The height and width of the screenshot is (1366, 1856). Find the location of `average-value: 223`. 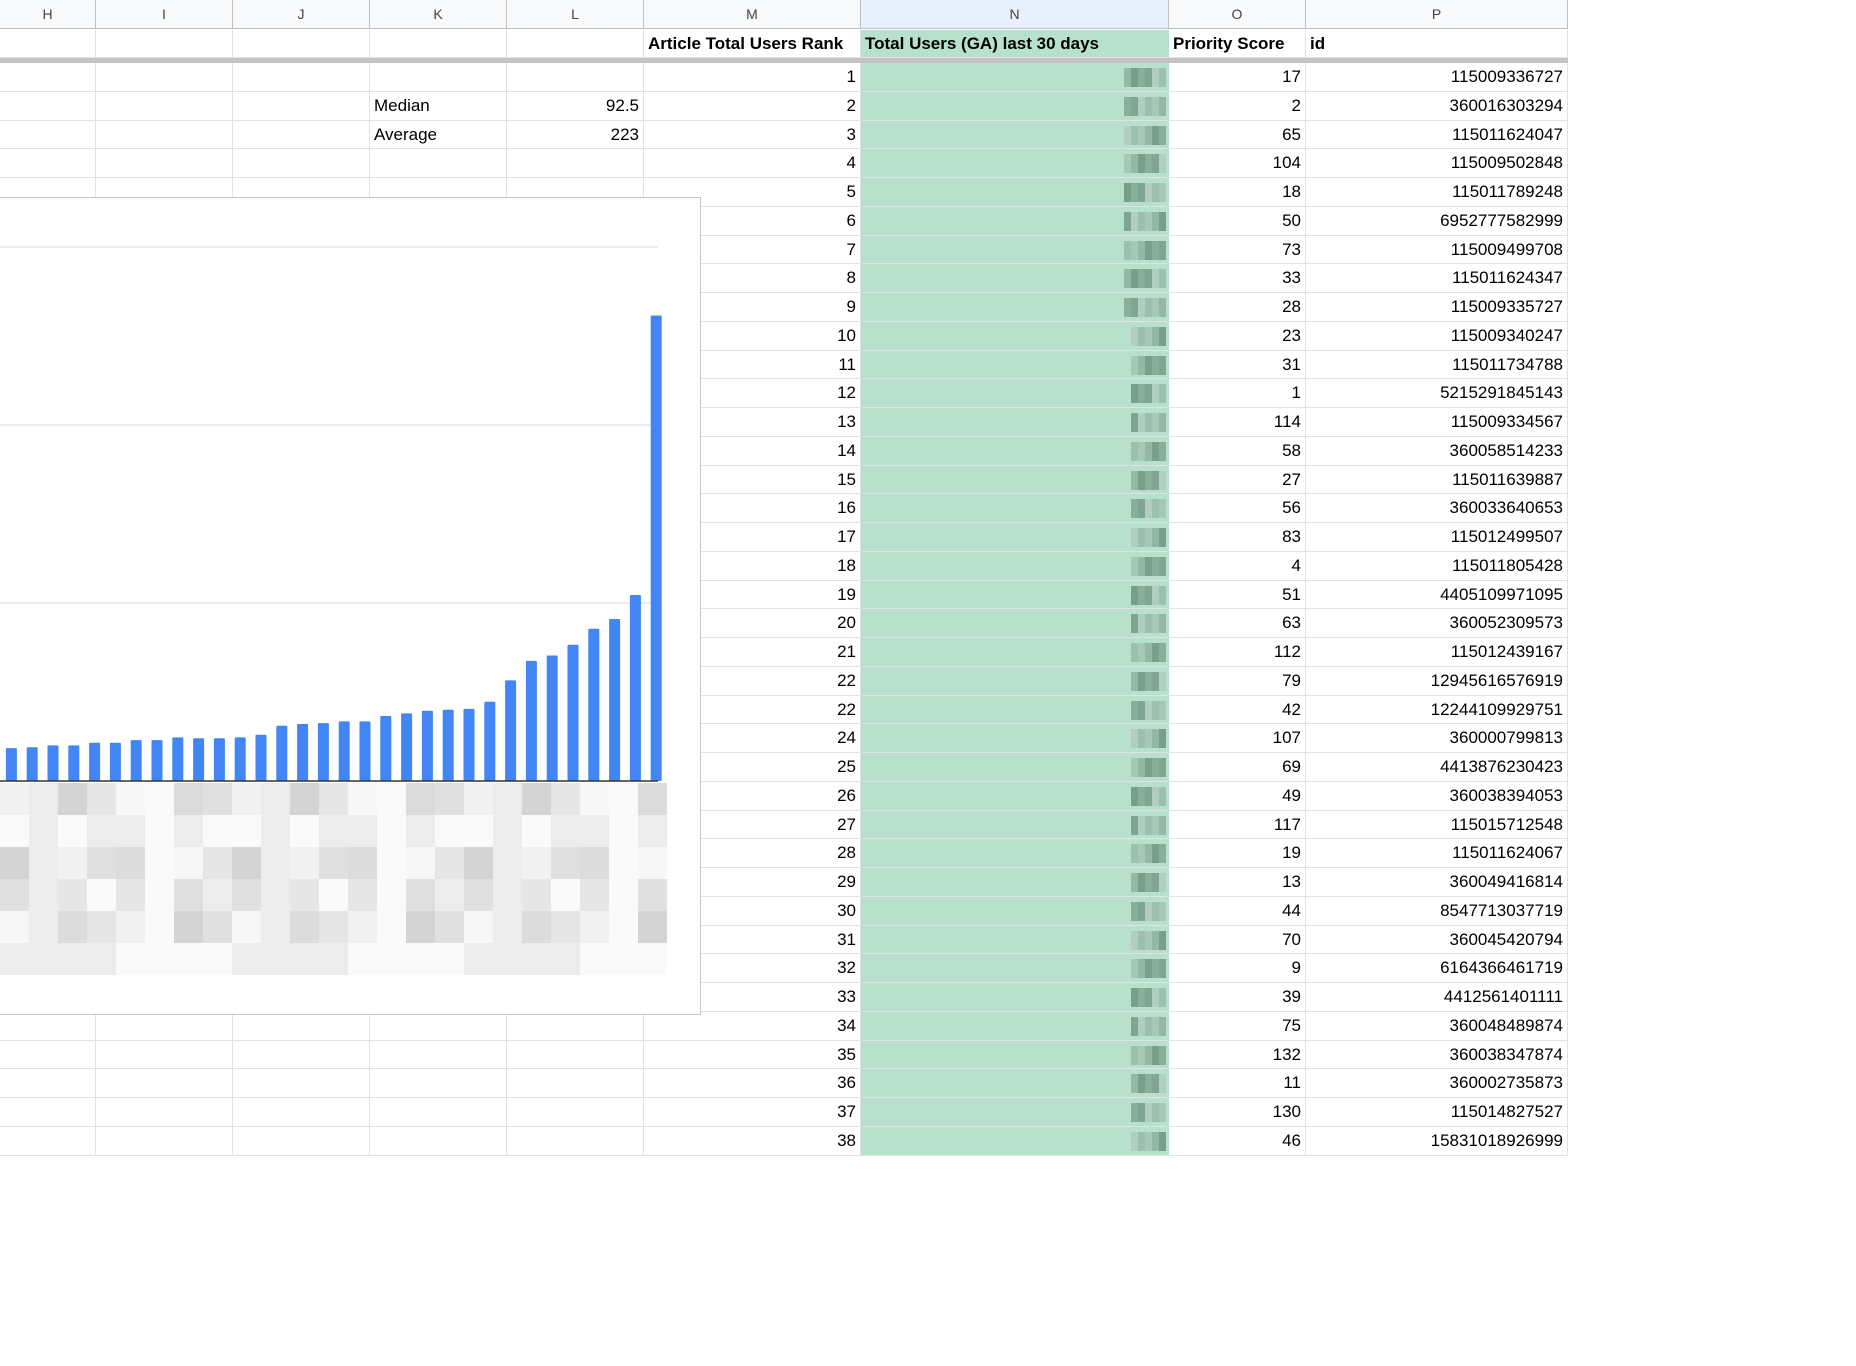

average-value: 223 is located at coordinates (575, 135).